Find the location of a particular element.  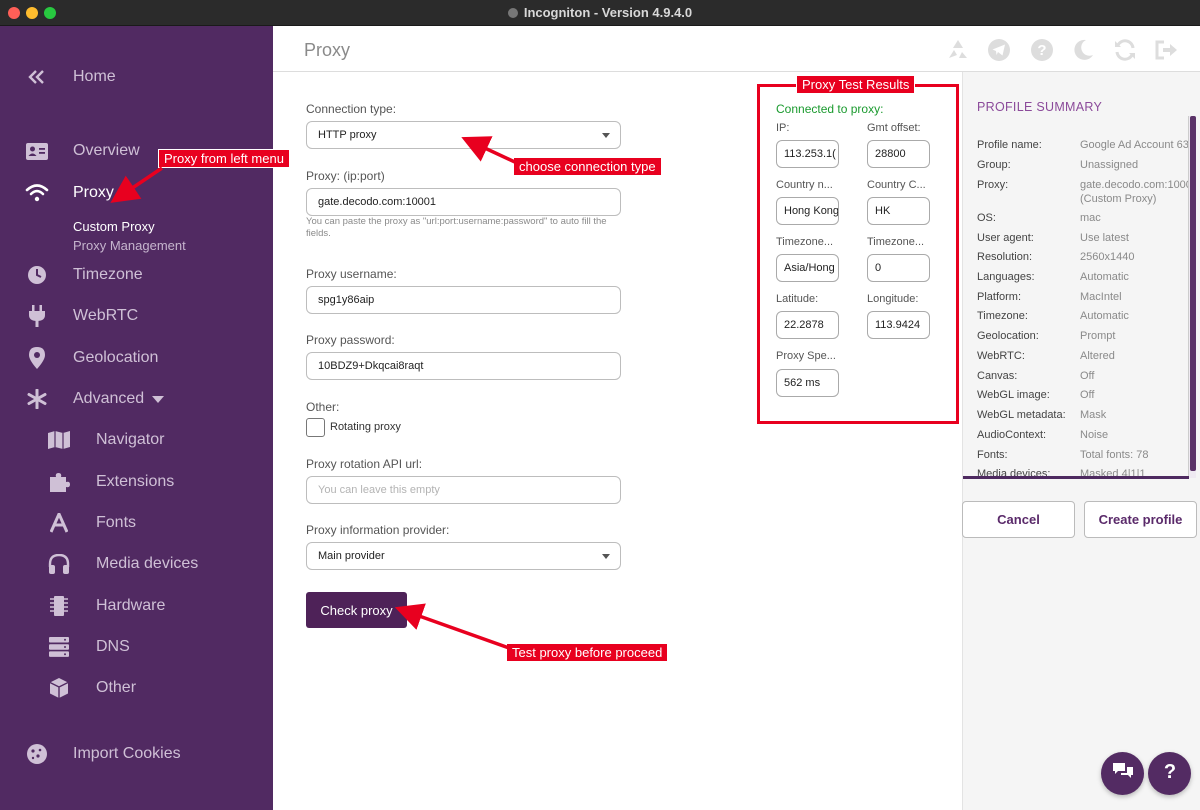

rotation-url-input: You can leave this empty is located at coordinates (463, 490).